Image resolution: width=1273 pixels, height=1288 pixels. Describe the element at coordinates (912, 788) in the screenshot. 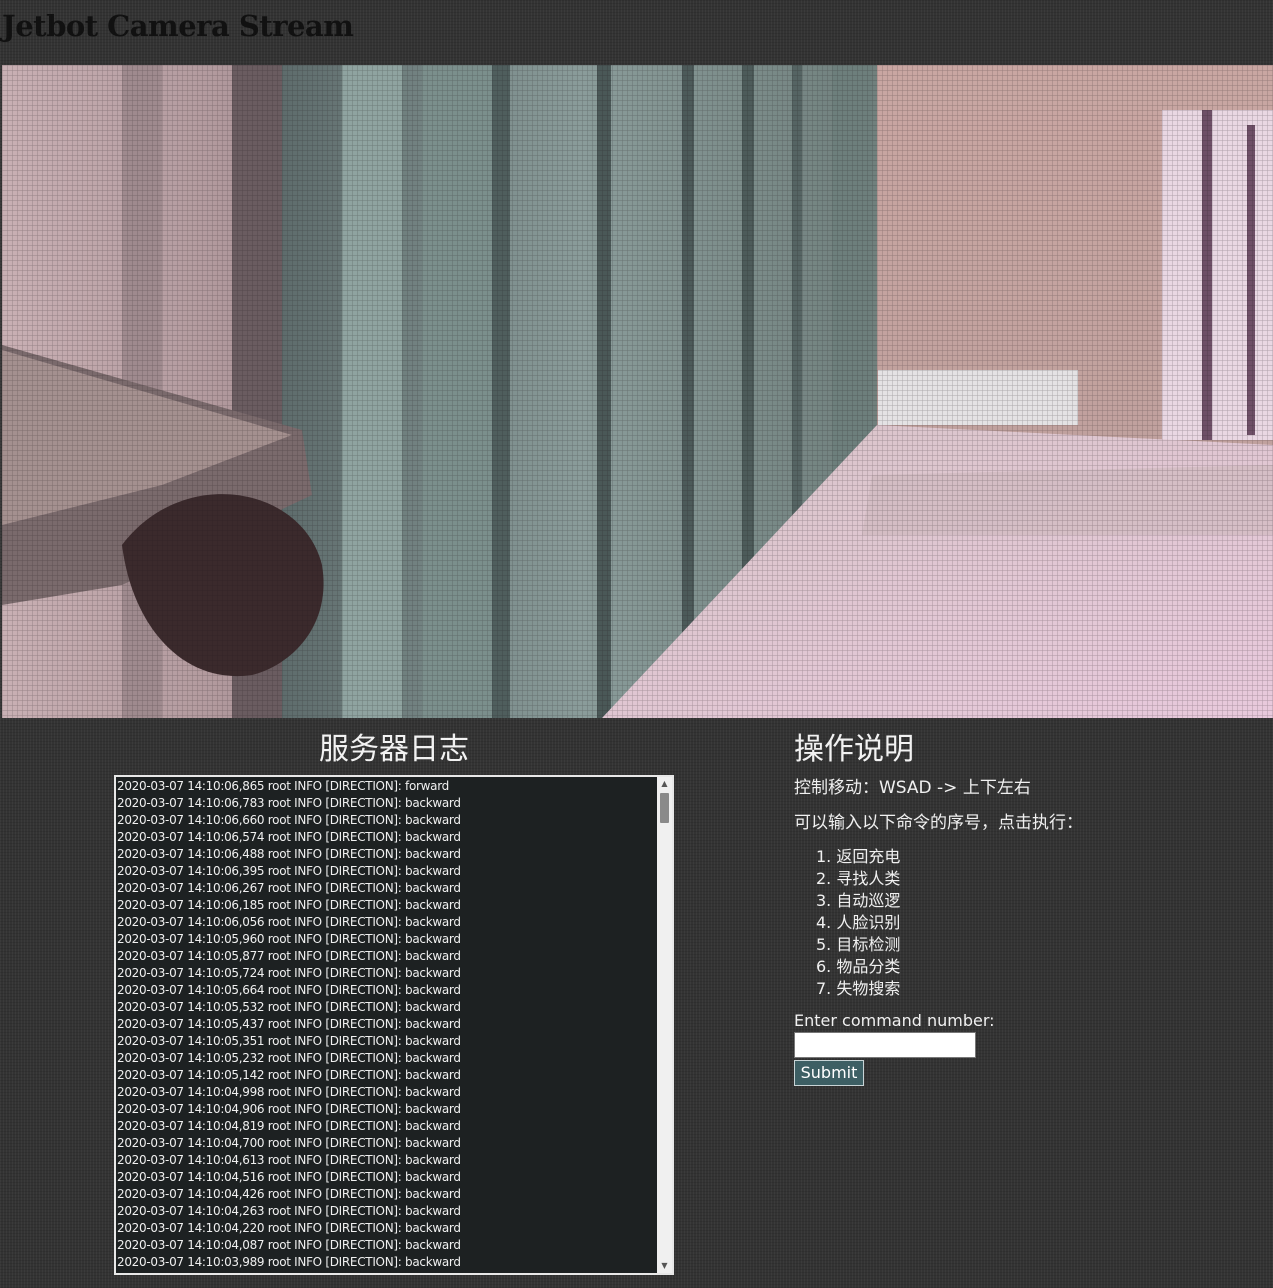

I see `move-instructions: 控制移动：WSAD -> 上下左右` at that location.